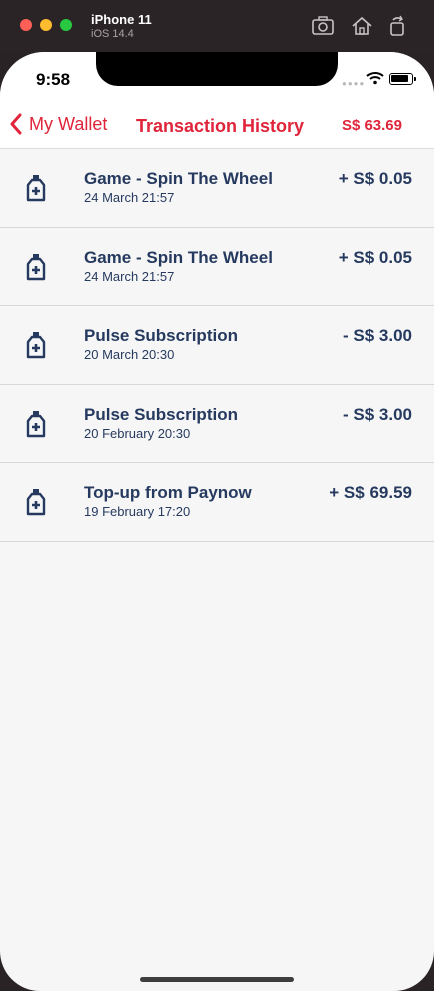 This screenshot has height=991, width=434. I want to click on rotate-icon, so click(397, 26).